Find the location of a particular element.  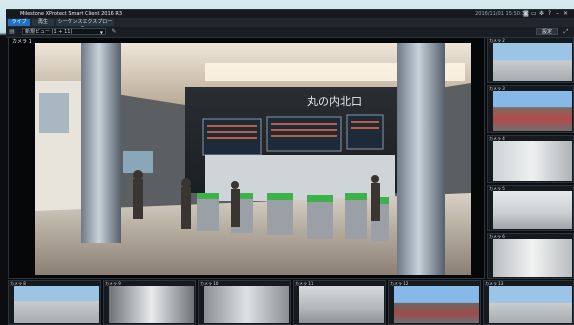

setup-button: 設定 is located at coordinates (547, 31).